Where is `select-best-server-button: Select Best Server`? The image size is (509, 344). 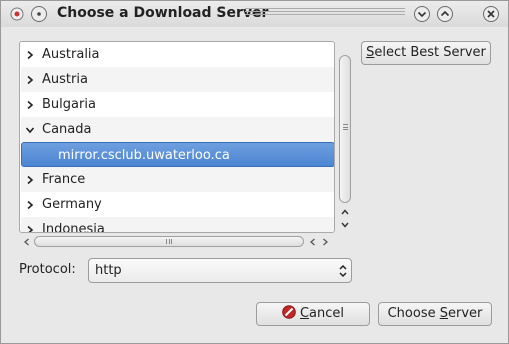
select-best-server-button: Select Best Server is located at coordinates (426, 53).